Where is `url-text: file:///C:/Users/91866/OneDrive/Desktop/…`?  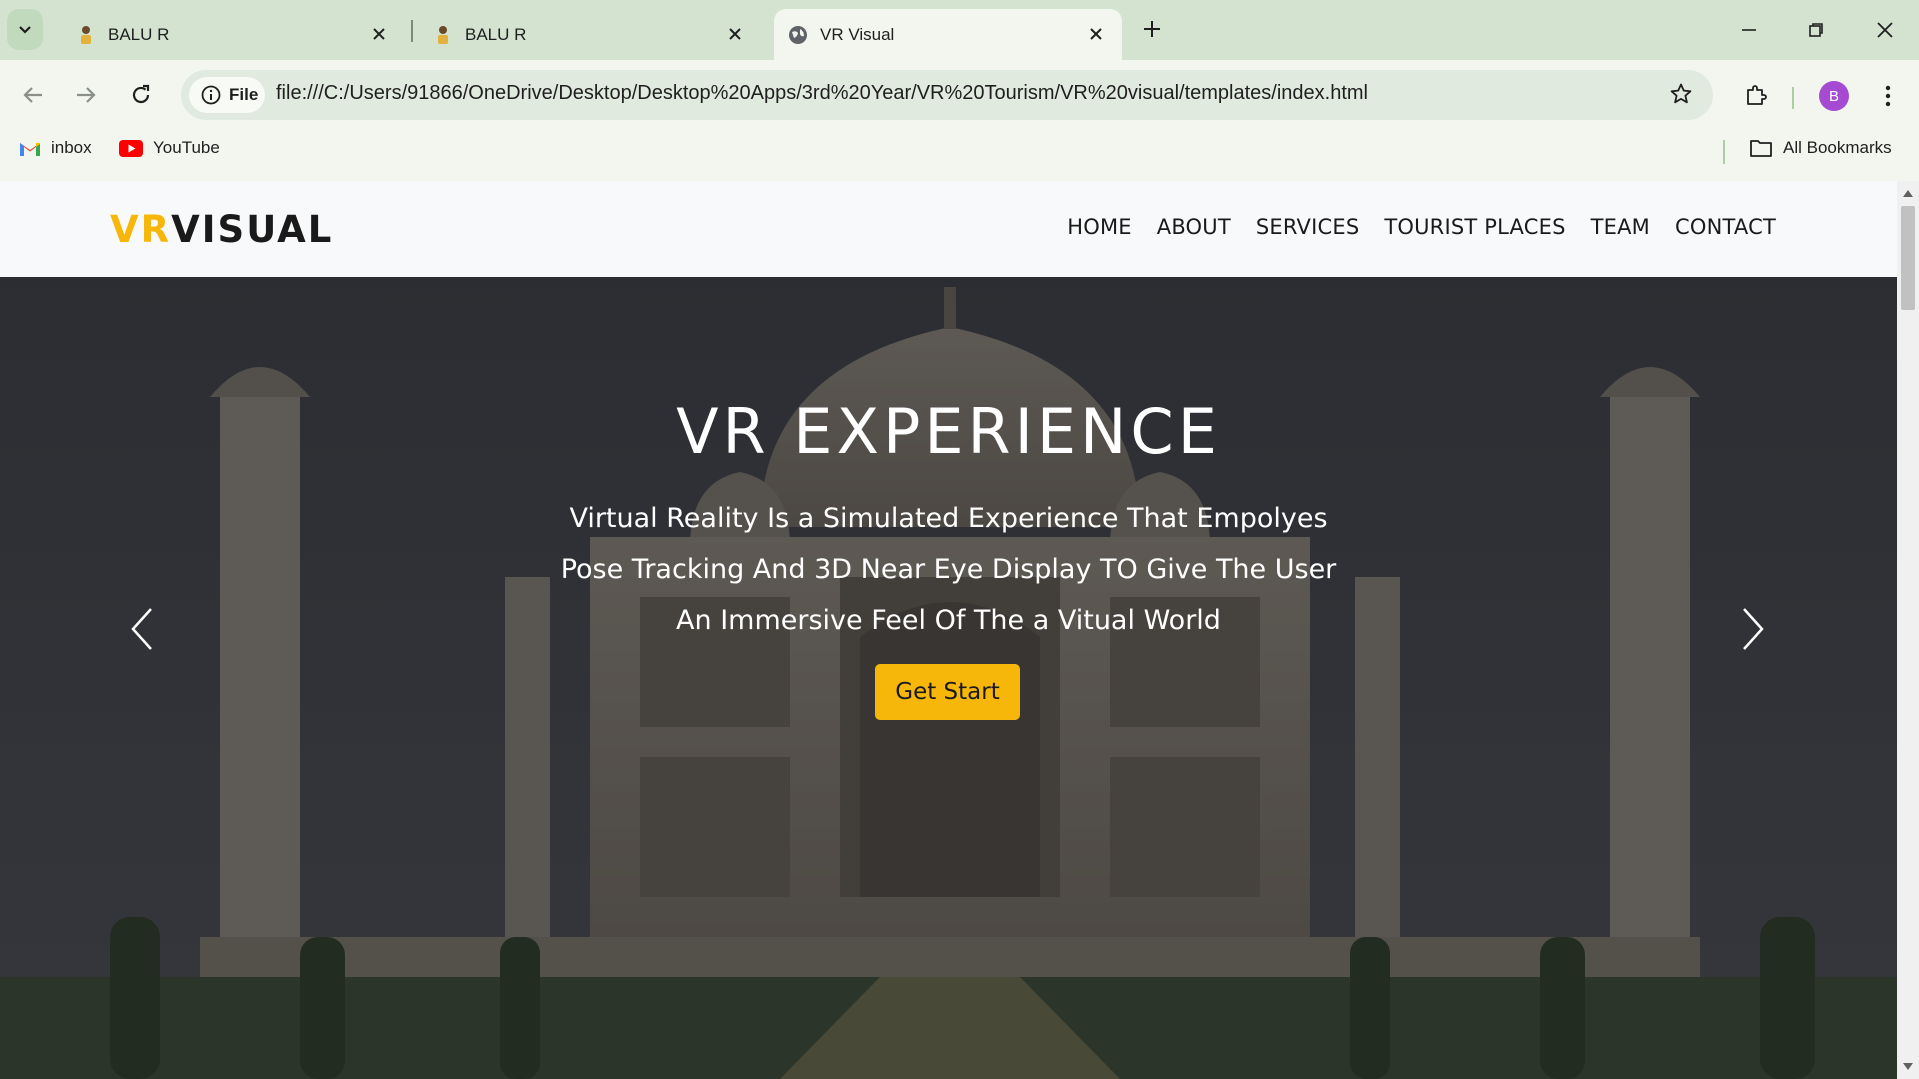 url-text: file:///C:/Users/91866/OneDrive/Desktop/… is located at coordinates (822, 93).